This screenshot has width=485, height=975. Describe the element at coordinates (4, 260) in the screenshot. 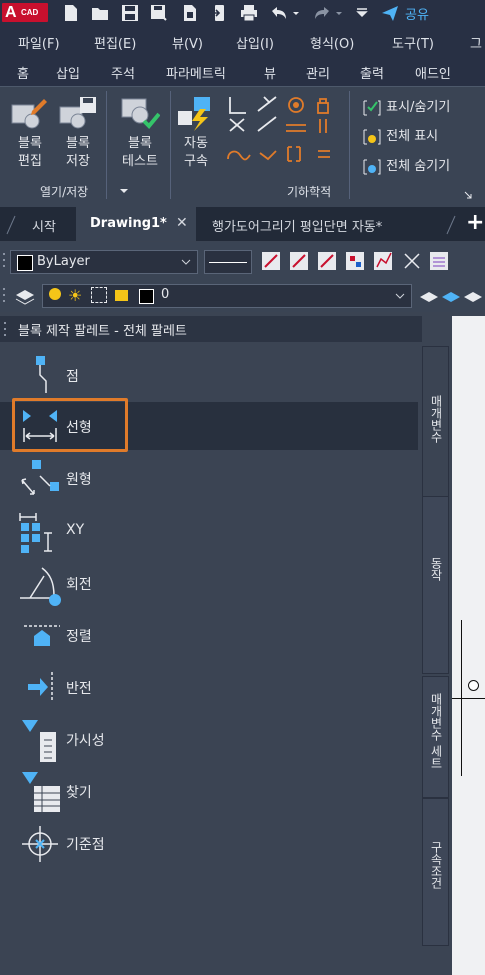

I see `toolbar-grip-icon` at that location.